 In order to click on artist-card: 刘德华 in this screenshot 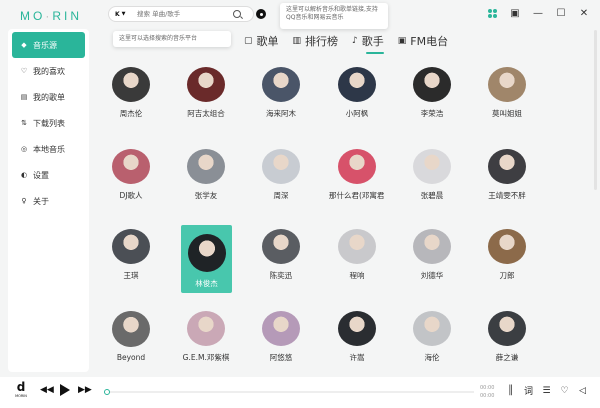, I will do `click(432, 250)`.